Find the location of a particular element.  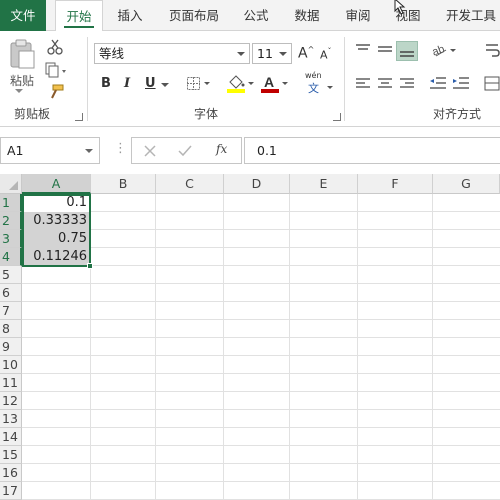

row-header-14: 14 is located at coordinates (11, 437).